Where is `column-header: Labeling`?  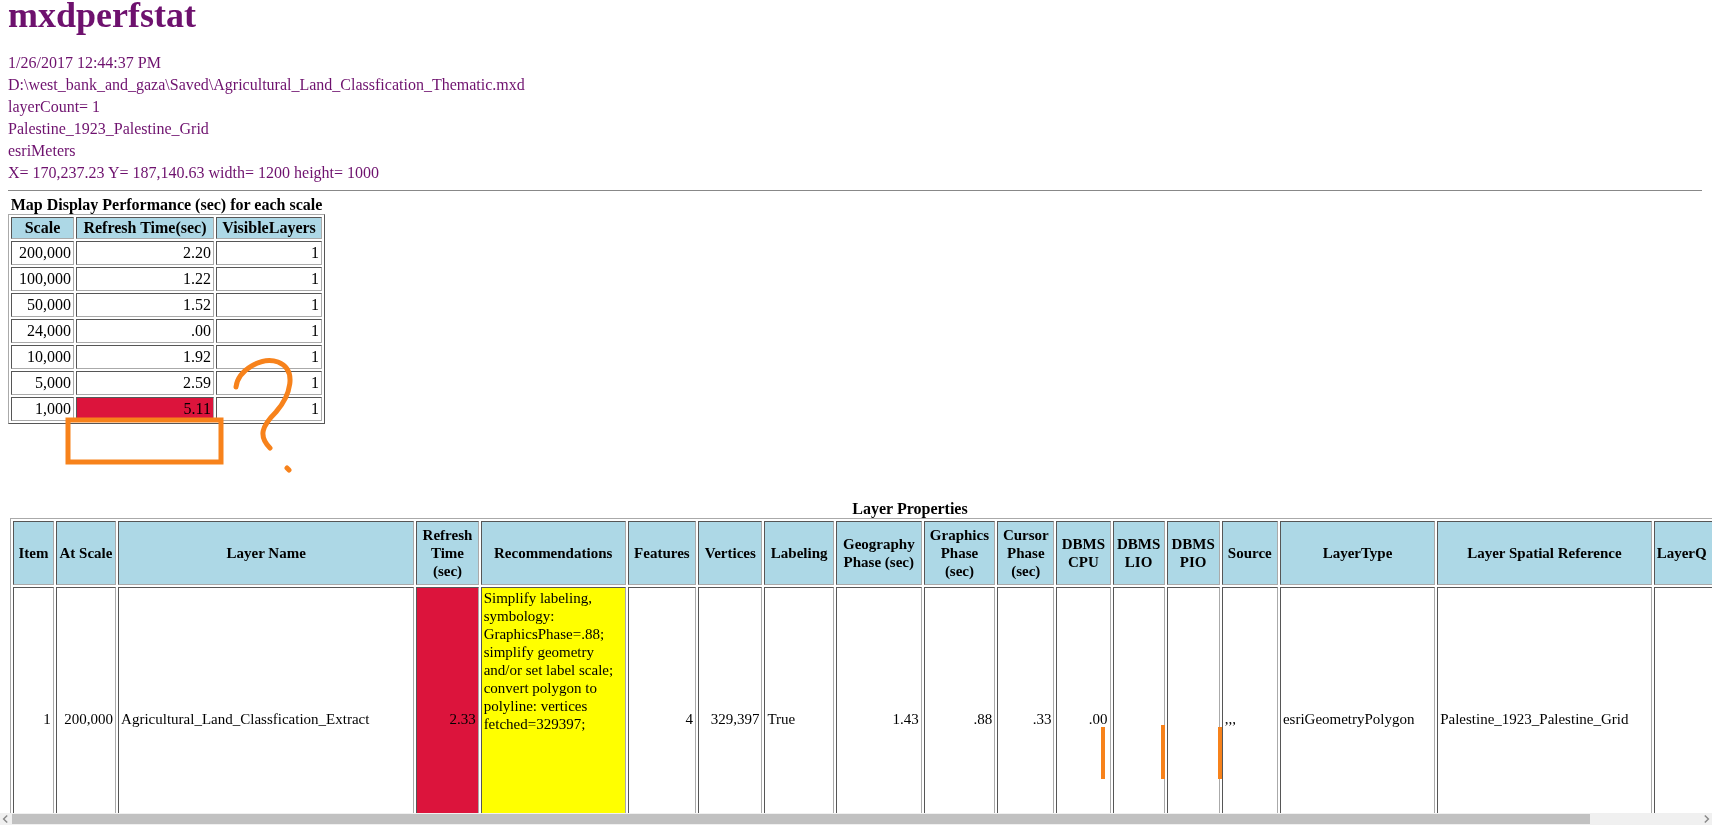 column-header: Labeling is located at coordinates (799, 553).